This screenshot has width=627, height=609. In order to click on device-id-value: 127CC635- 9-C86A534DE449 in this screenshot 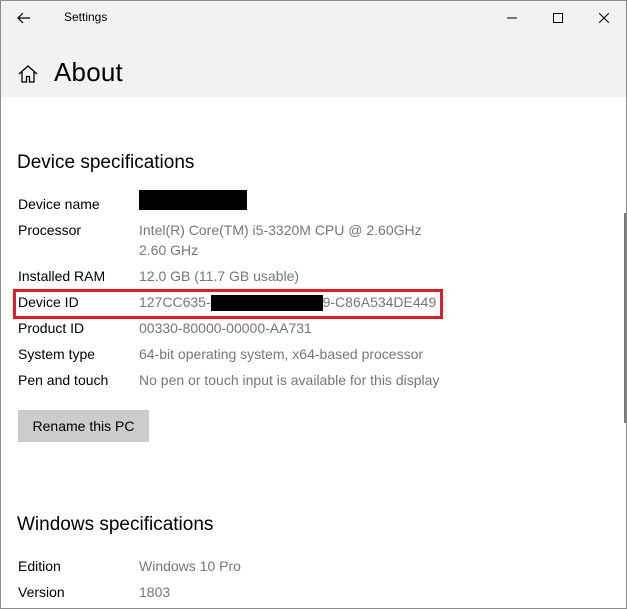, I will do `click(287, 302)`.